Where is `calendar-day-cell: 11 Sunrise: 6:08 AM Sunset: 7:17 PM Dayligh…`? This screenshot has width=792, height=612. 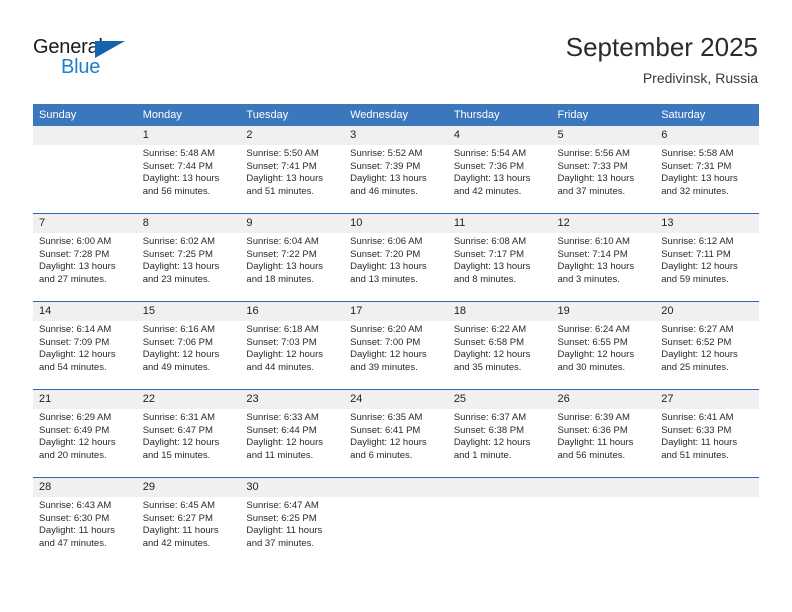
calendar-day-cell: 11 Sunrise: 6:08 AM Sunset: 7:17 PM Dayligh… is located at coordinates (499, 257).